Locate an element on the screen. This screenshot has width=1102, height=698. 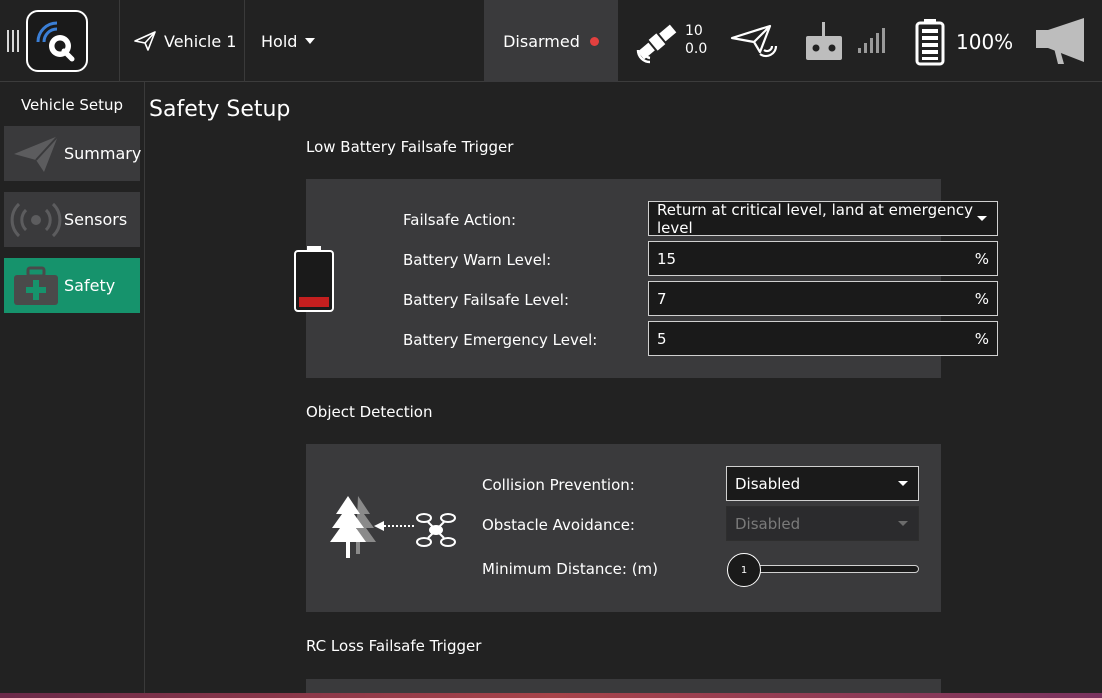
failsafe-action-label: Failsafe Action: is located at coordinates (460, 220).